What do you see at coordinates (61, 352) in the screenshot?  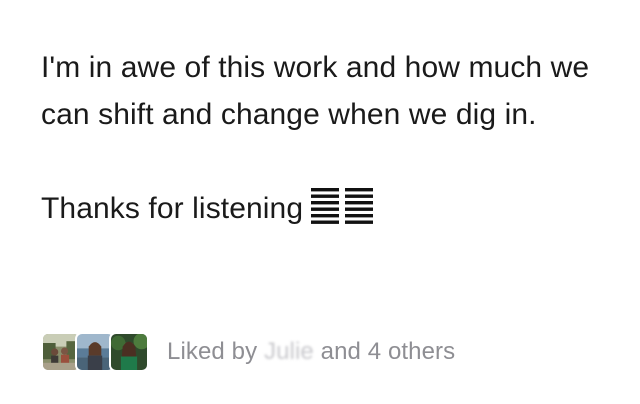 I see `avatar-outdoor-group-image` at bounding box center [61, 352].